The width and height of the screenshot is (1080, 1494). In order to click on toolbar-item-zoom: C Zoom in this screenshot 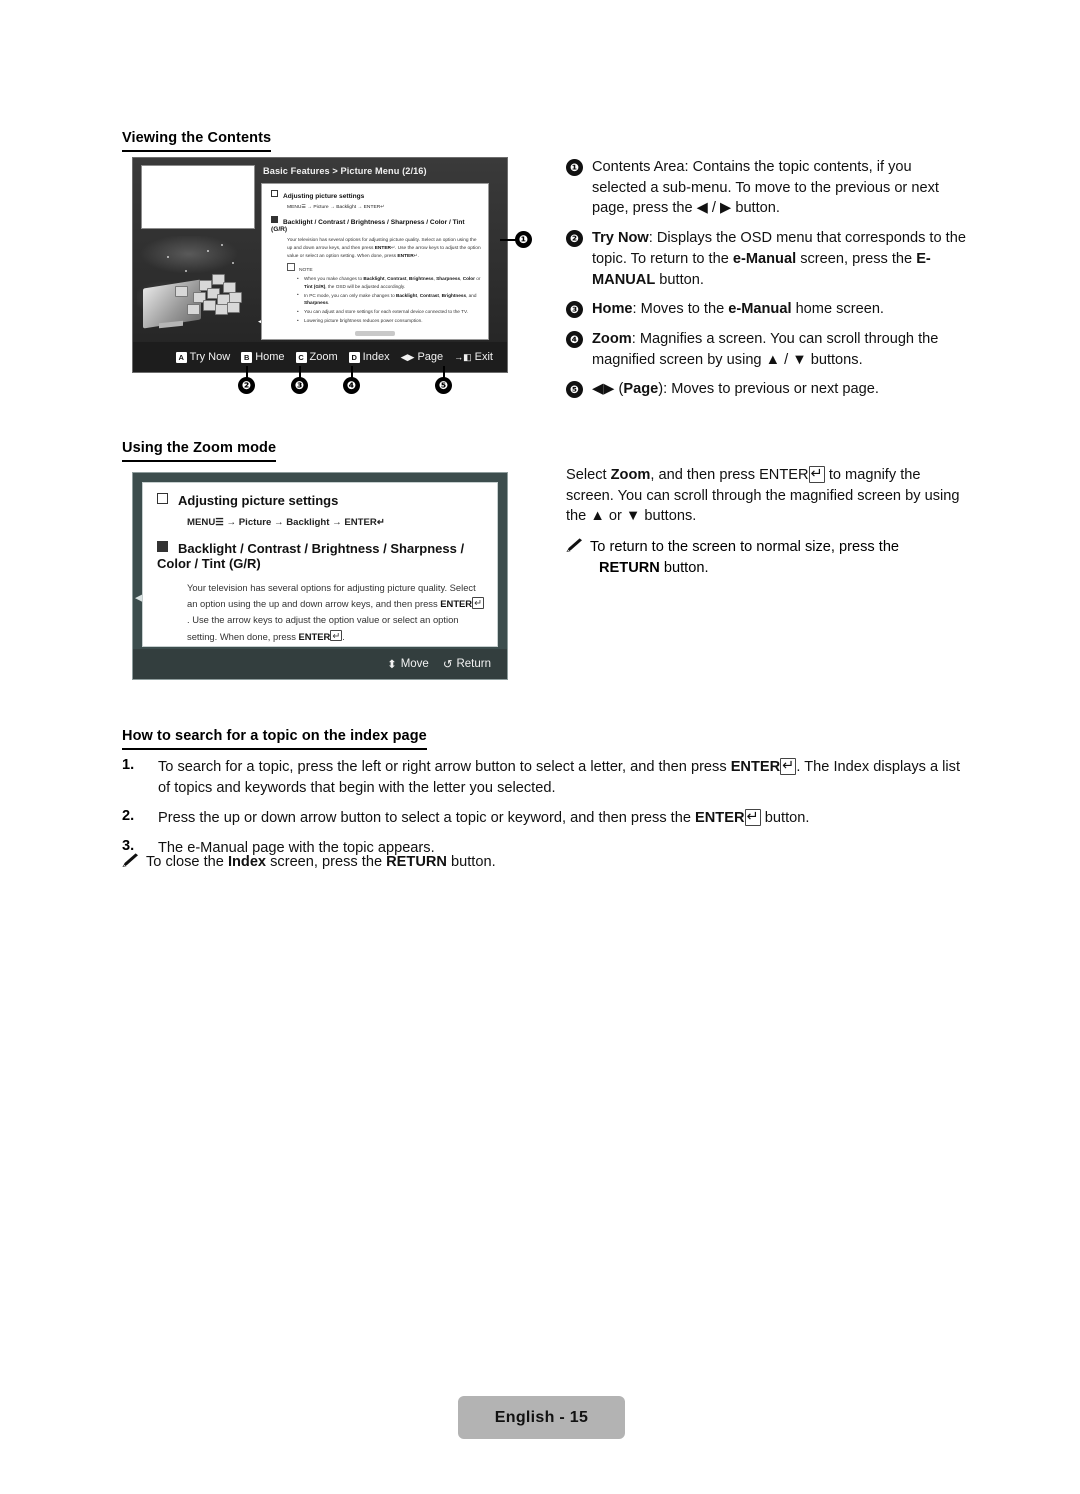, I will do `click(316, 357)`.